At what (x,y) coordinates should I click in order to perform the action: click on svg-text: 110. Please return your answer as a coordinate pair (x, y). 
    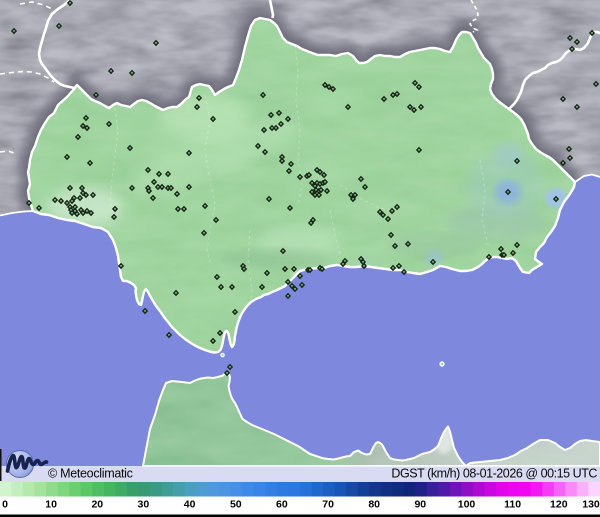
    Looking at the image, I should click on (512, 505).